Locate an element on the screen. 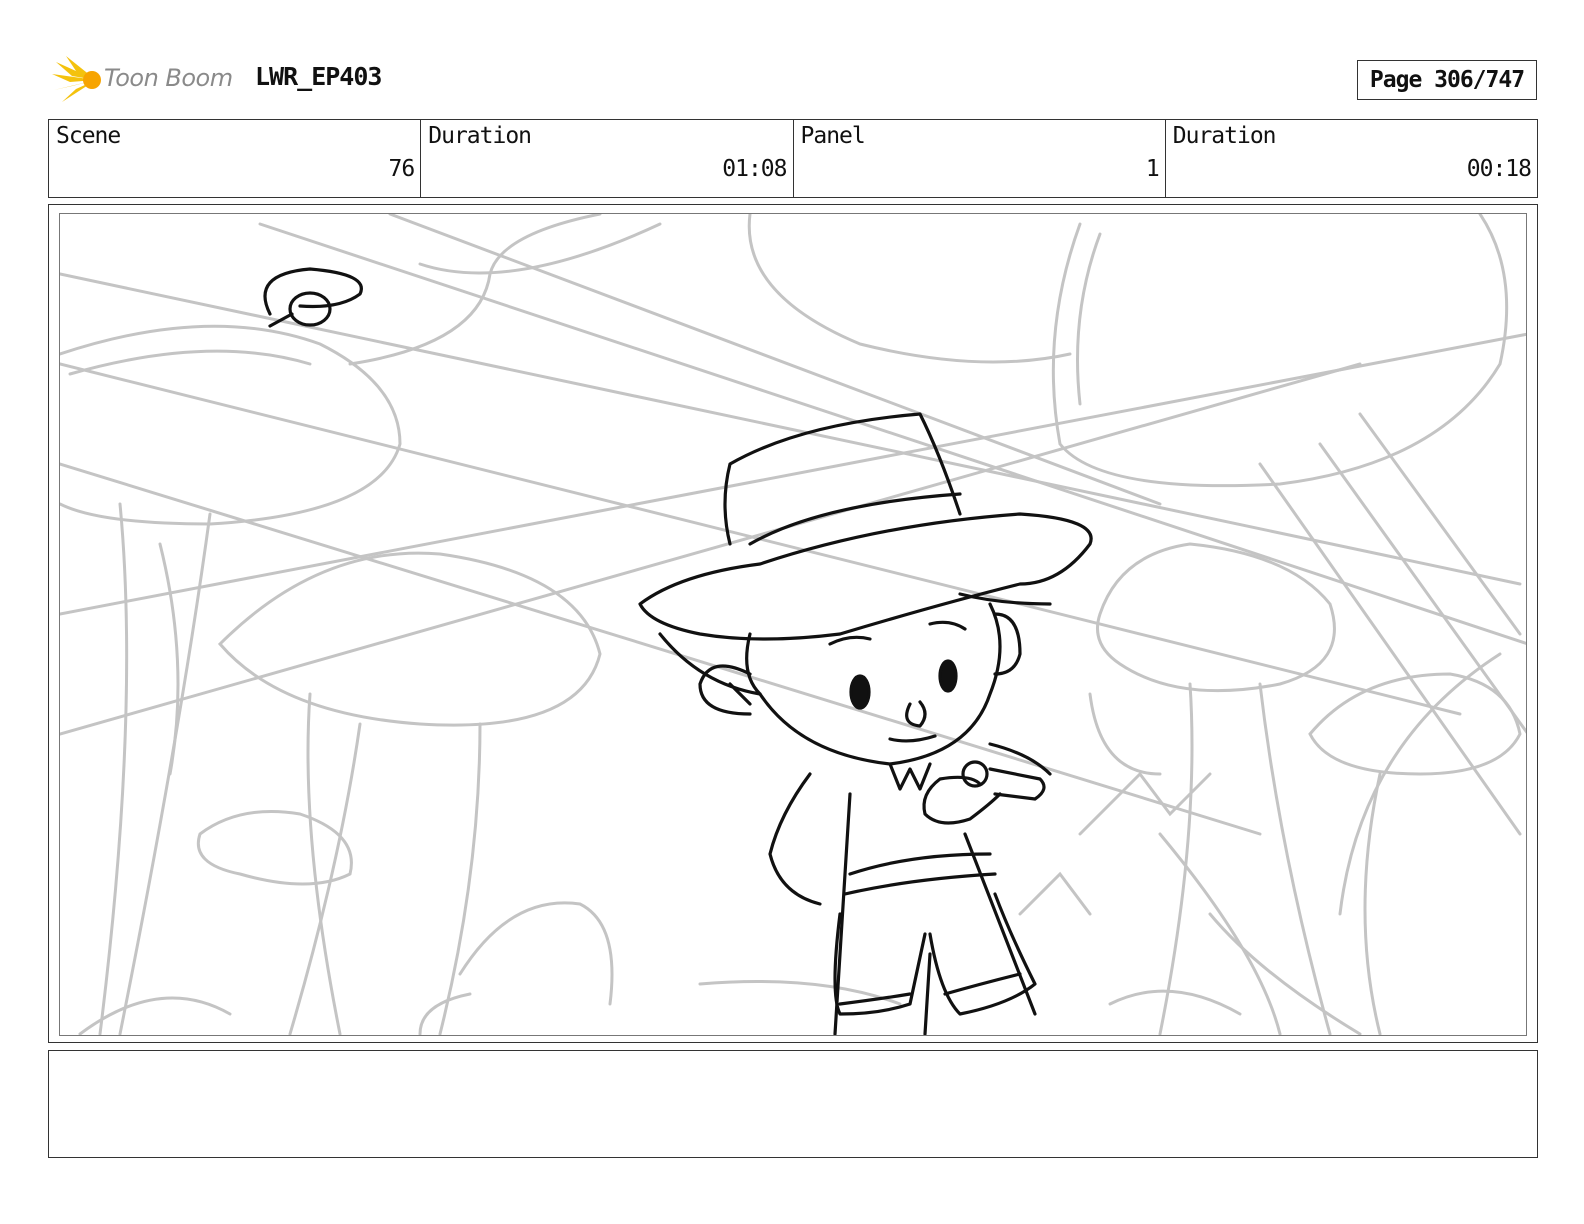 This screenshot has height=1224, width=1584. panel-value: 1 is located at coordinates (1152, 169).